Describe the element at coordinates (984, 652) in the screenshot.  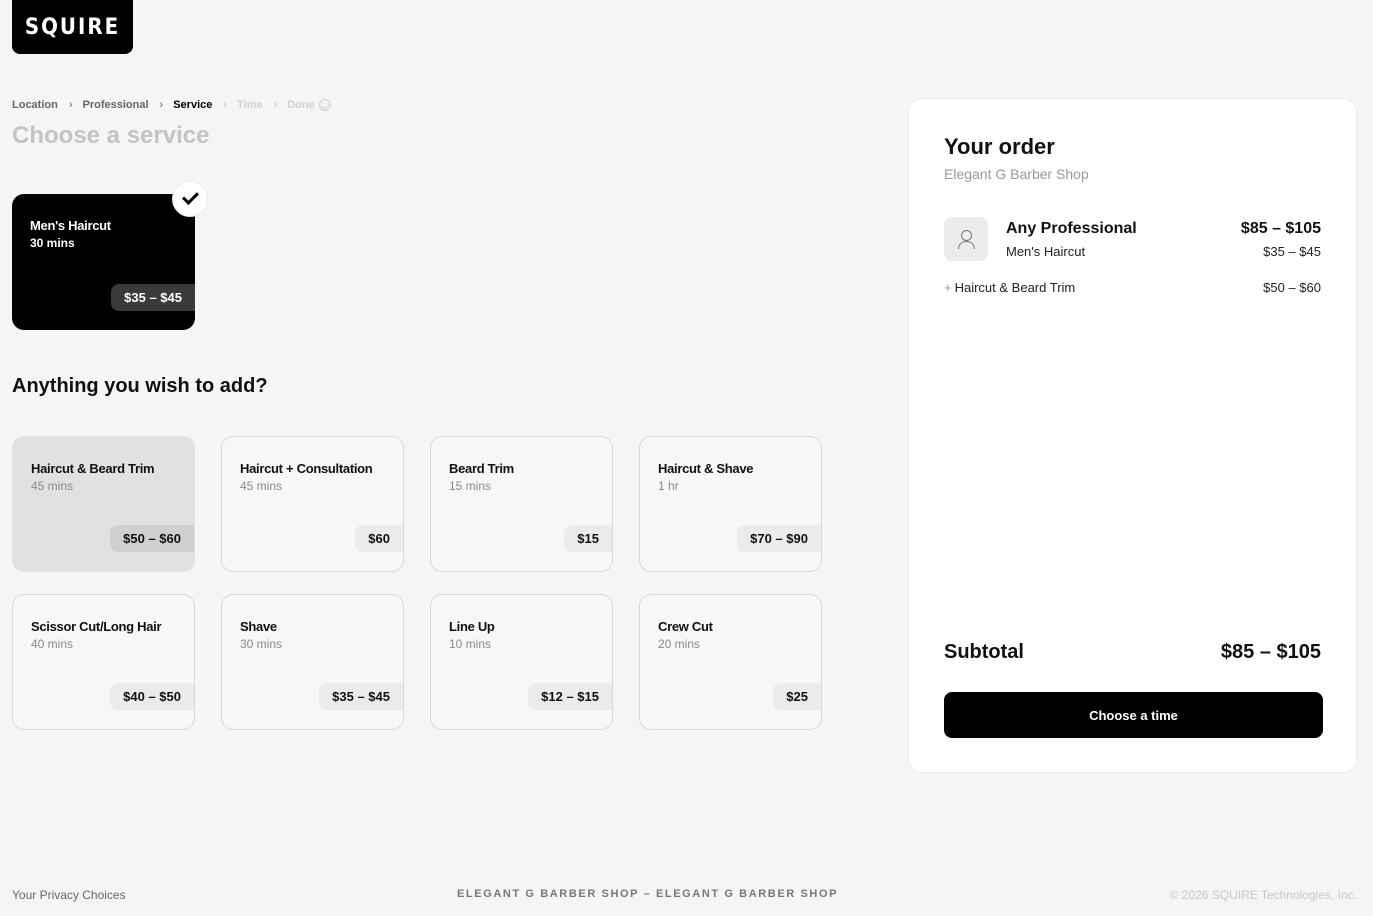
I see `subtotal-label: Subtotal` at that location.